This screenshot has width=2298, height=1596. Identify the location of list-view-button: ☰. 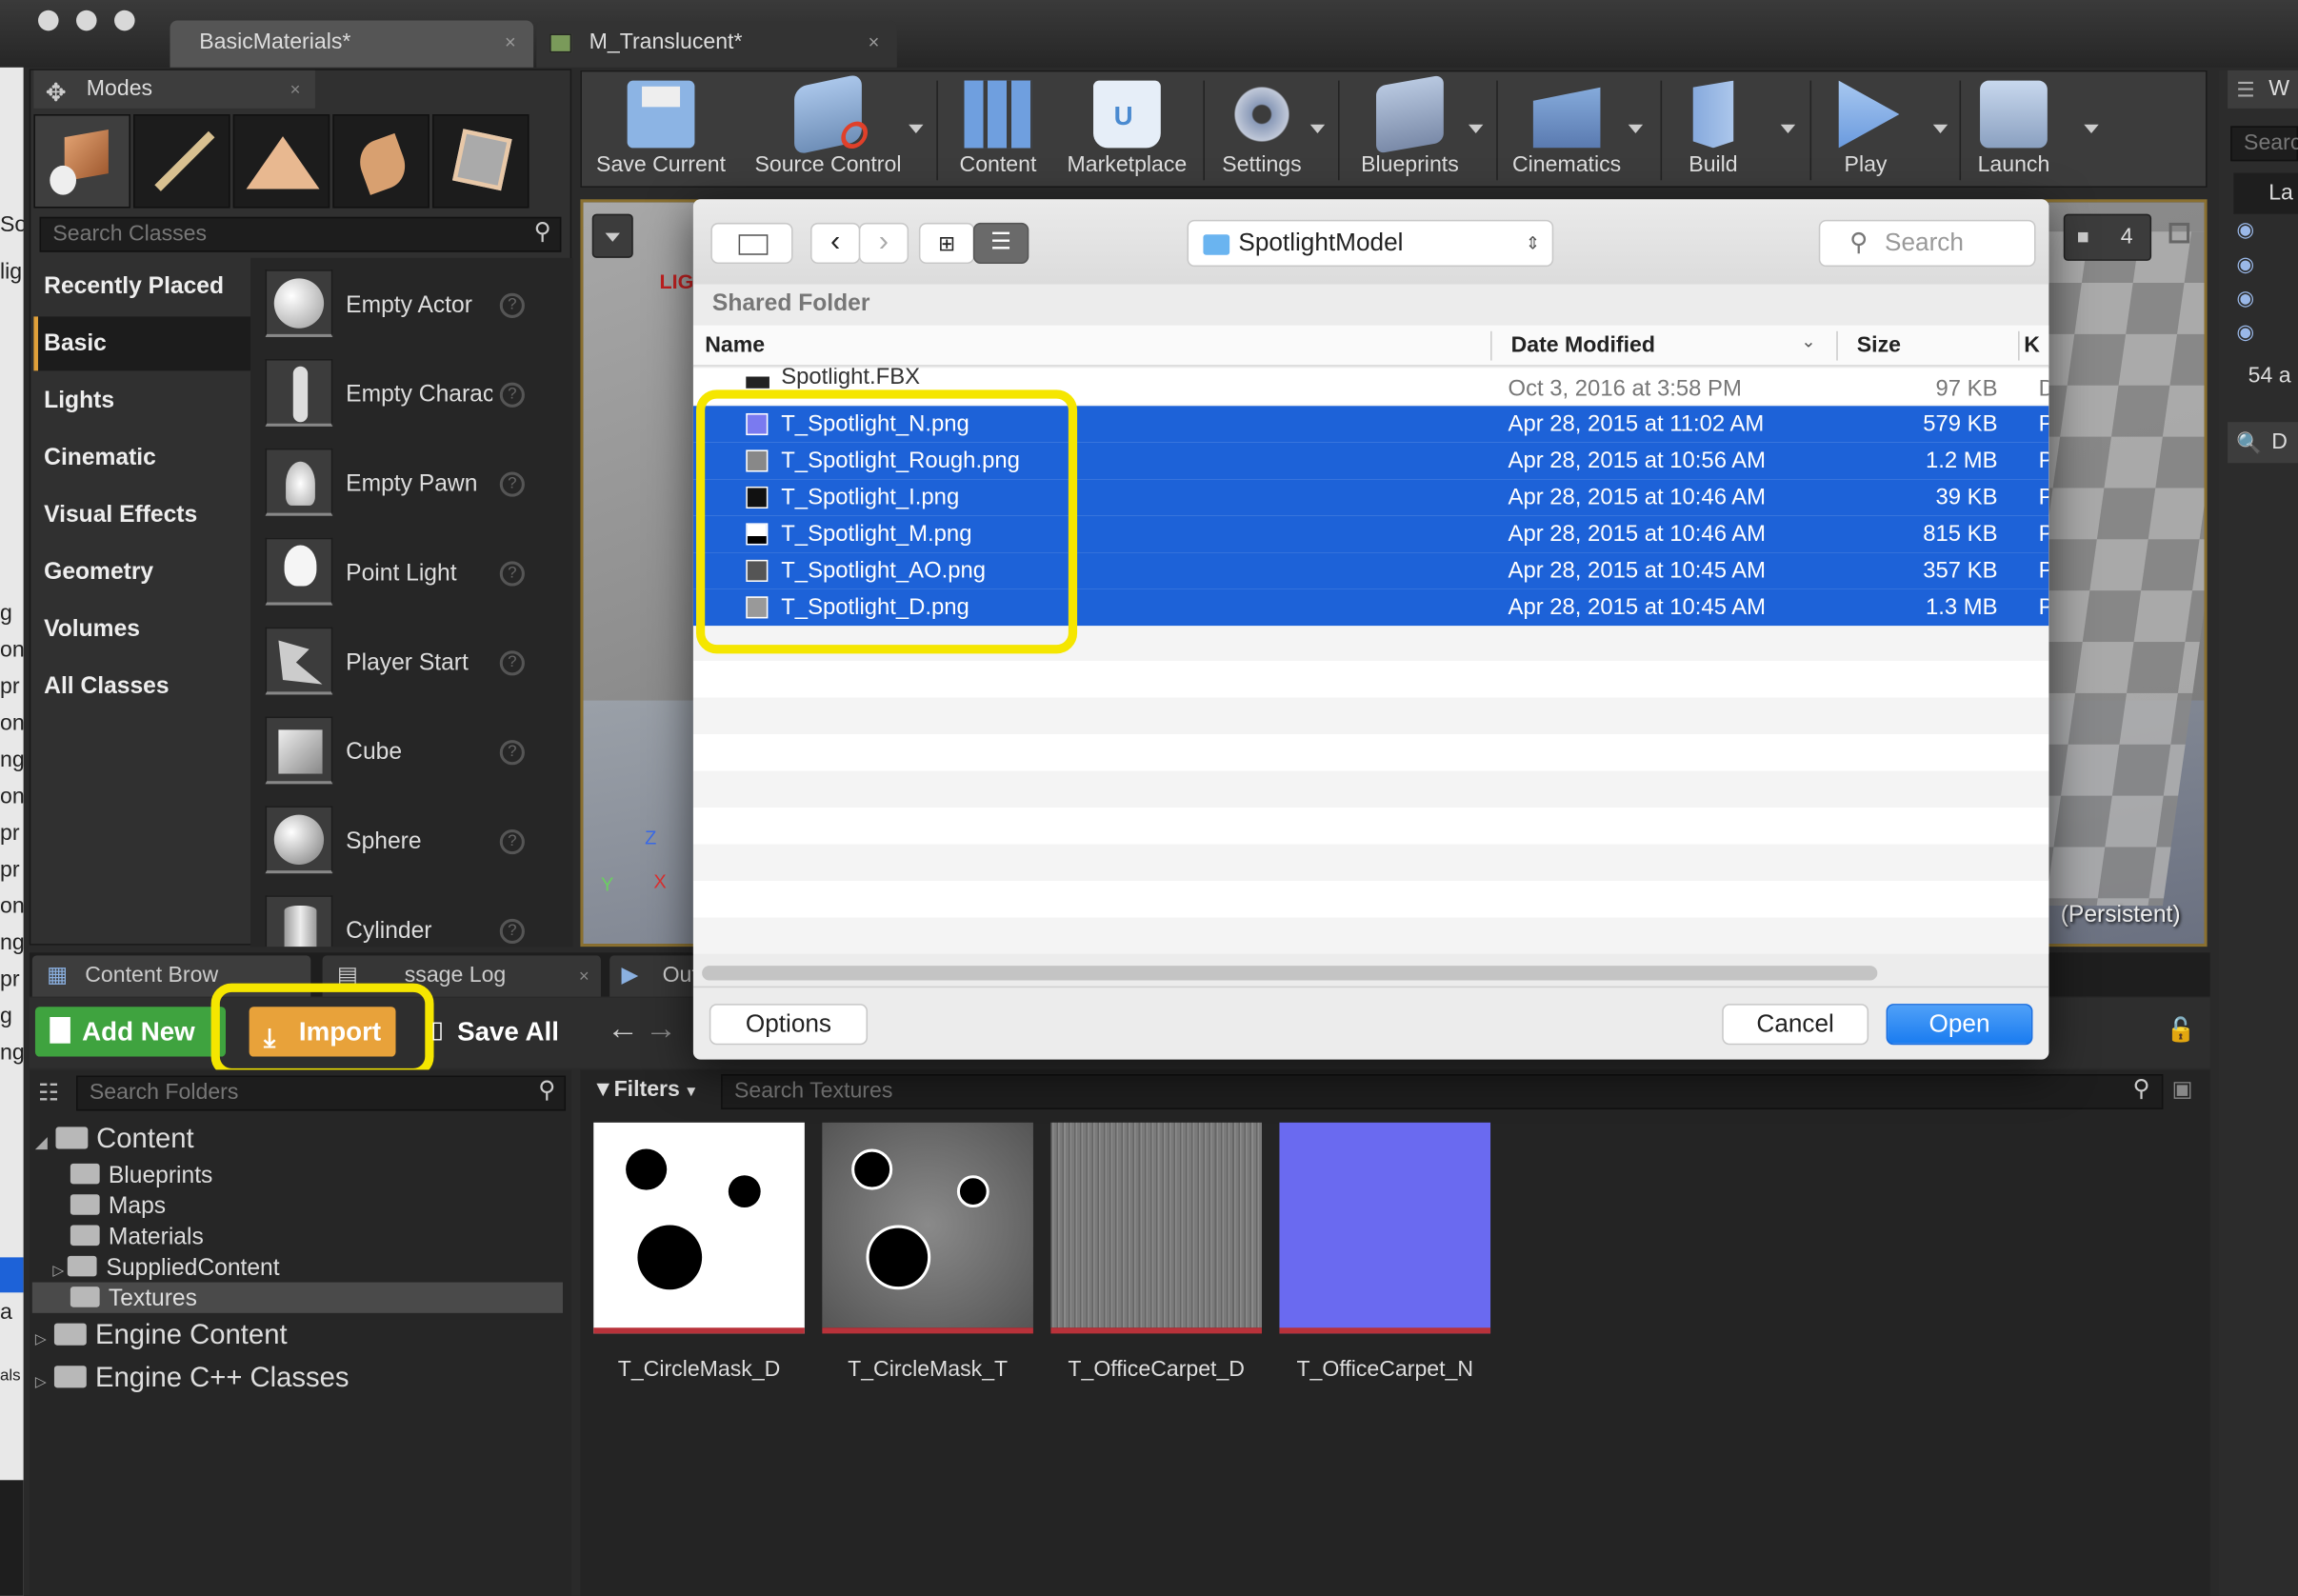
(1000, 243).